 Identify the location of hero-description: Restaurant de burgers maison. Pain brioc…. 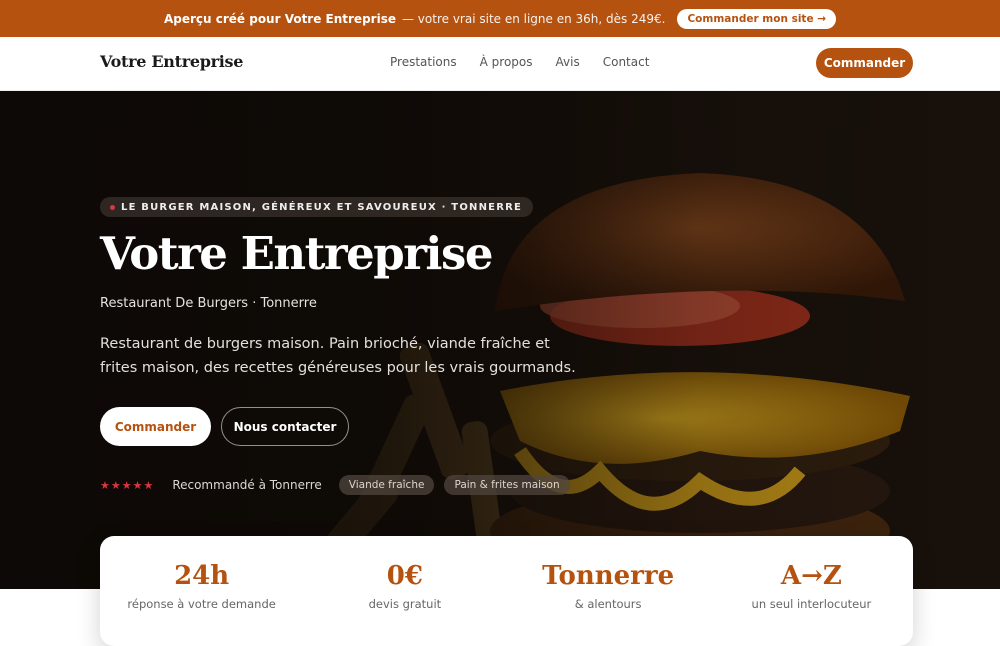
(338, 356).